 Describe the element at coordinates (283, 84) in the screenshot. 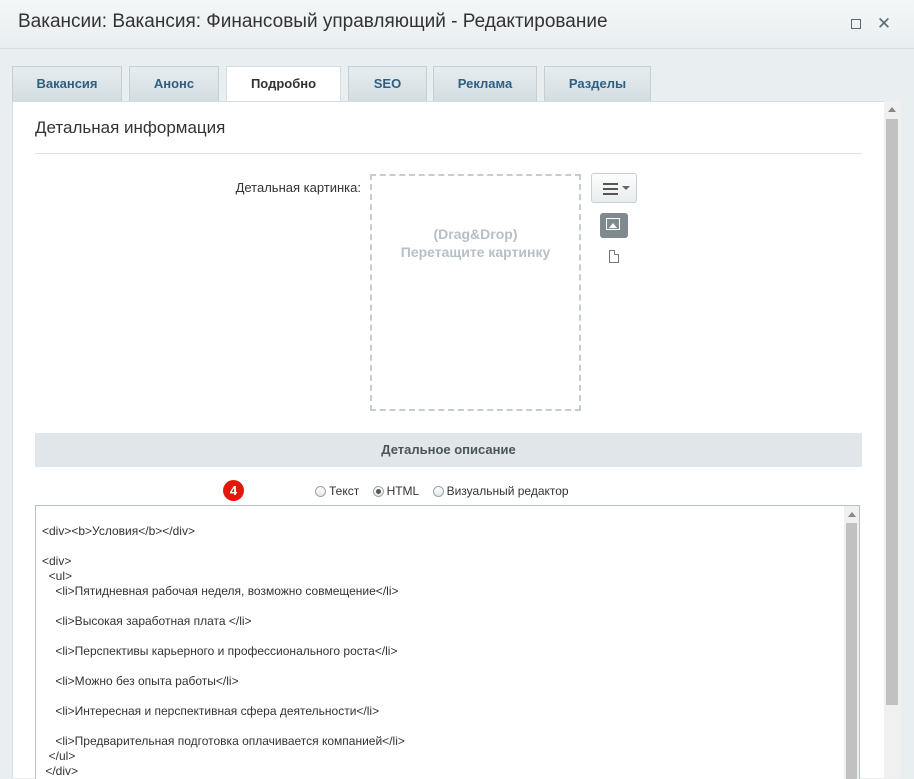

I see `tab-details: Подробно` at that location.